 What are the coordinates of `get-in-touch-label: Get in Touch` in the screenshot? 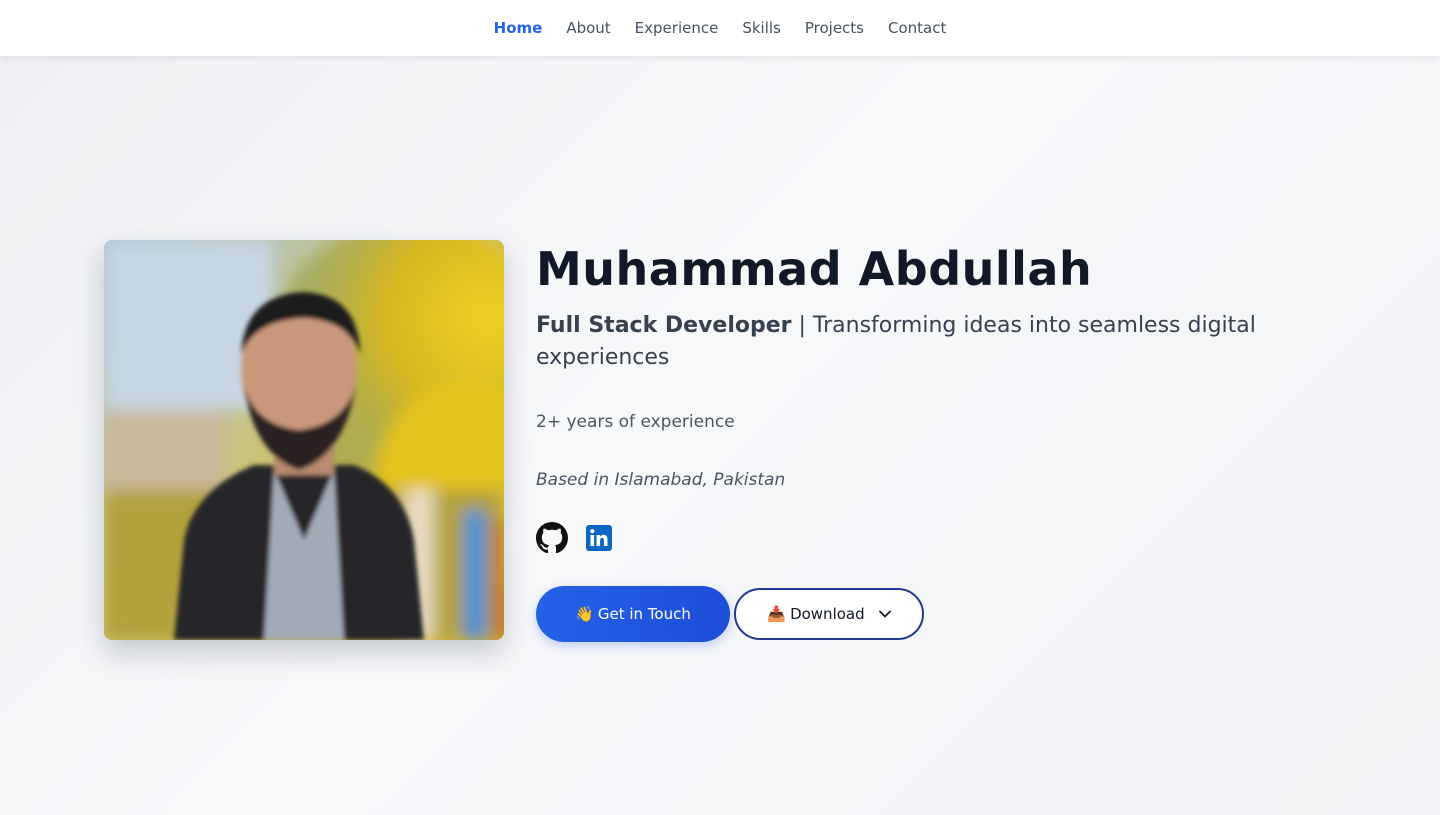 It's located at (644, 614).